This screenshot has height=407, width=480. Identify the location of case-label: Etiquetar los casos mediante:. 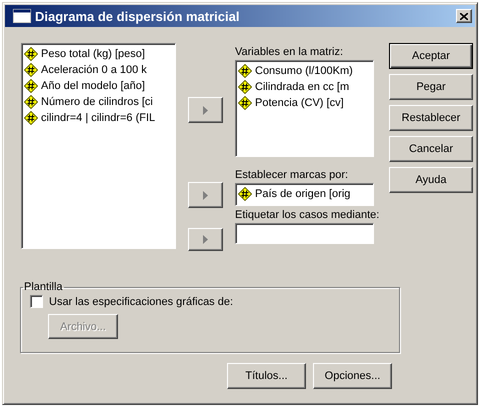
(307, 215).